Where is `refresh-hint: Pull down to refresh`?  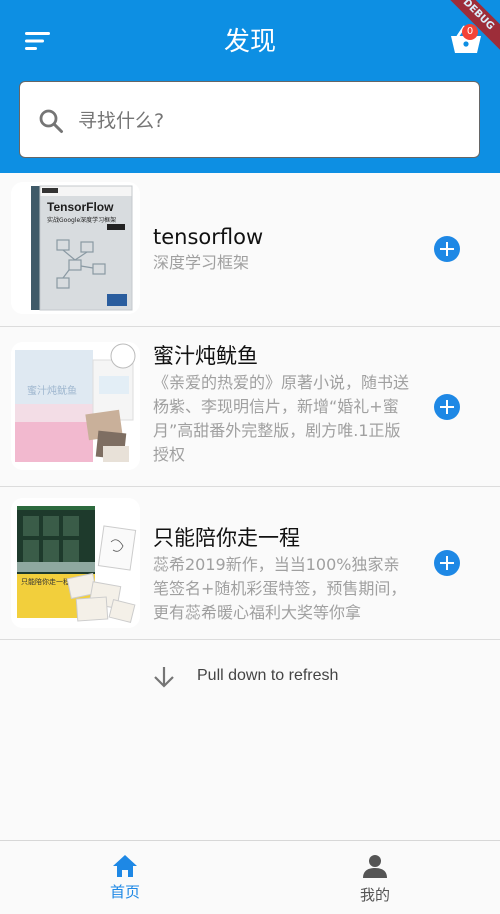 refresh-hint: Pull down to refresh is located at coordinates (268, 675).